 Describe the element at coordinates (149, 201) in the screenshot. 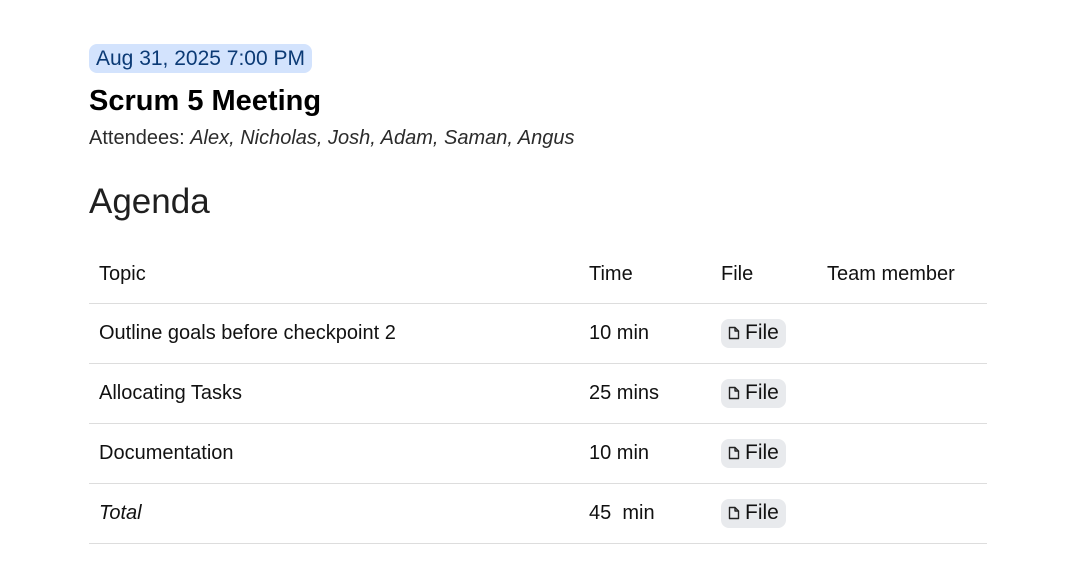

I see `agenda-heading: Agenda` at that location.